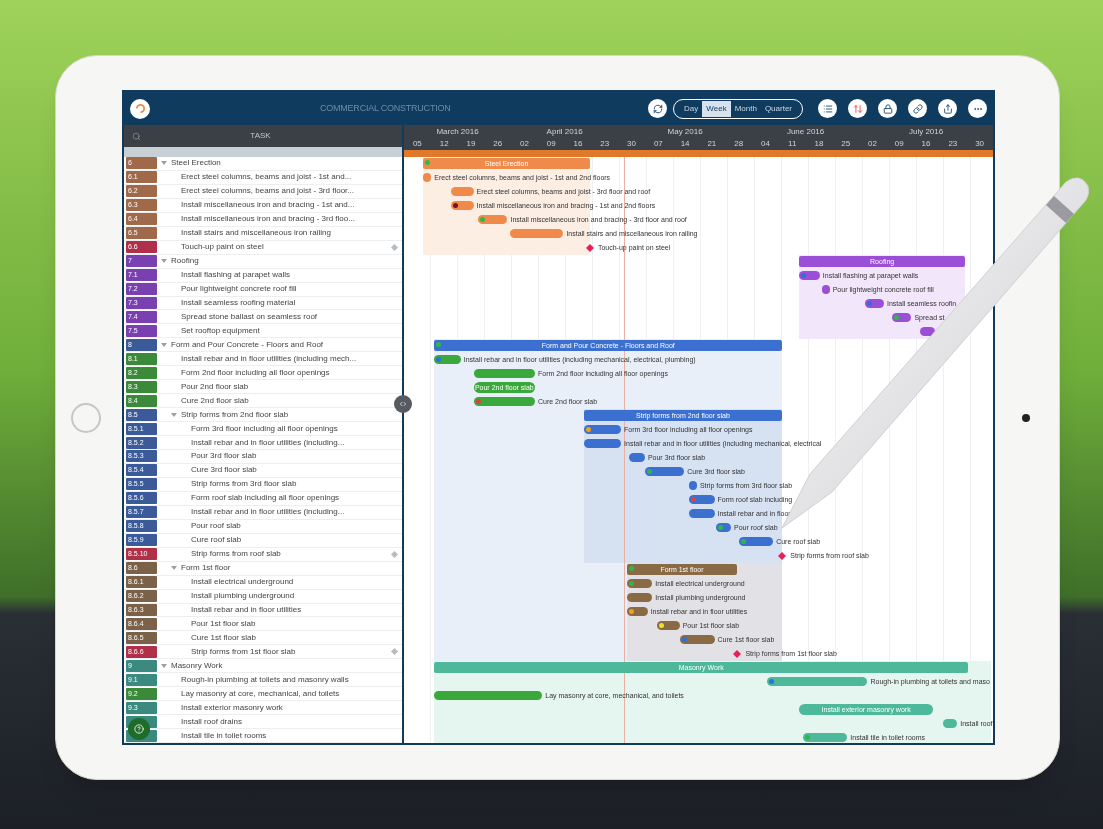 Image resolution: width=1103 pixels, height=829 pixels. Describe the element at coordinates (294, 484) in the screenshot. I see `task-name: Strip forms from 3rd floor slab` at that location.